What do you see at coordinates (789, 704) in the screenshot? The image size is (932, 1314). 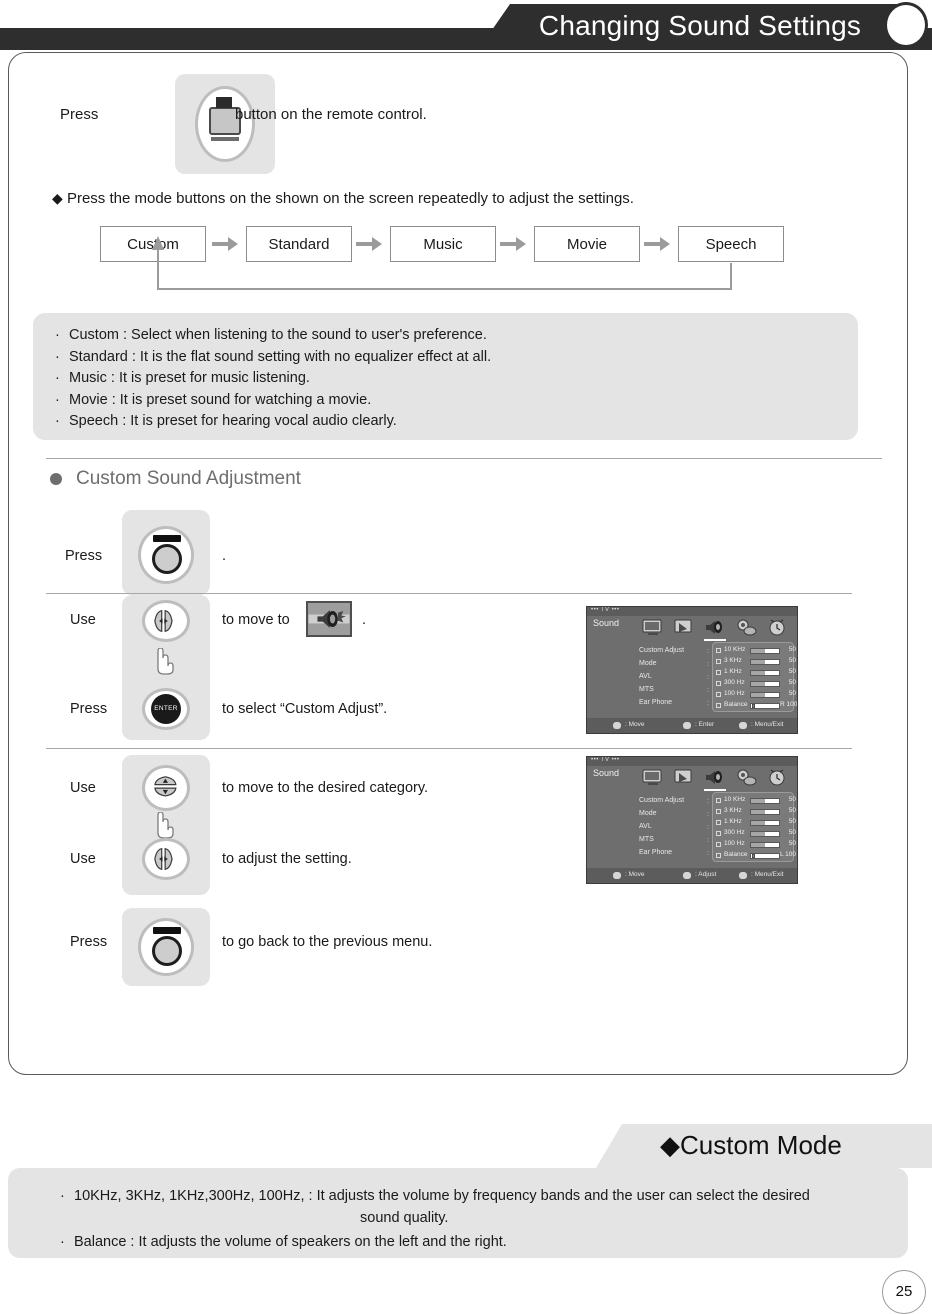 I see `eq-value: R 100` at bounding box center [789, 704].